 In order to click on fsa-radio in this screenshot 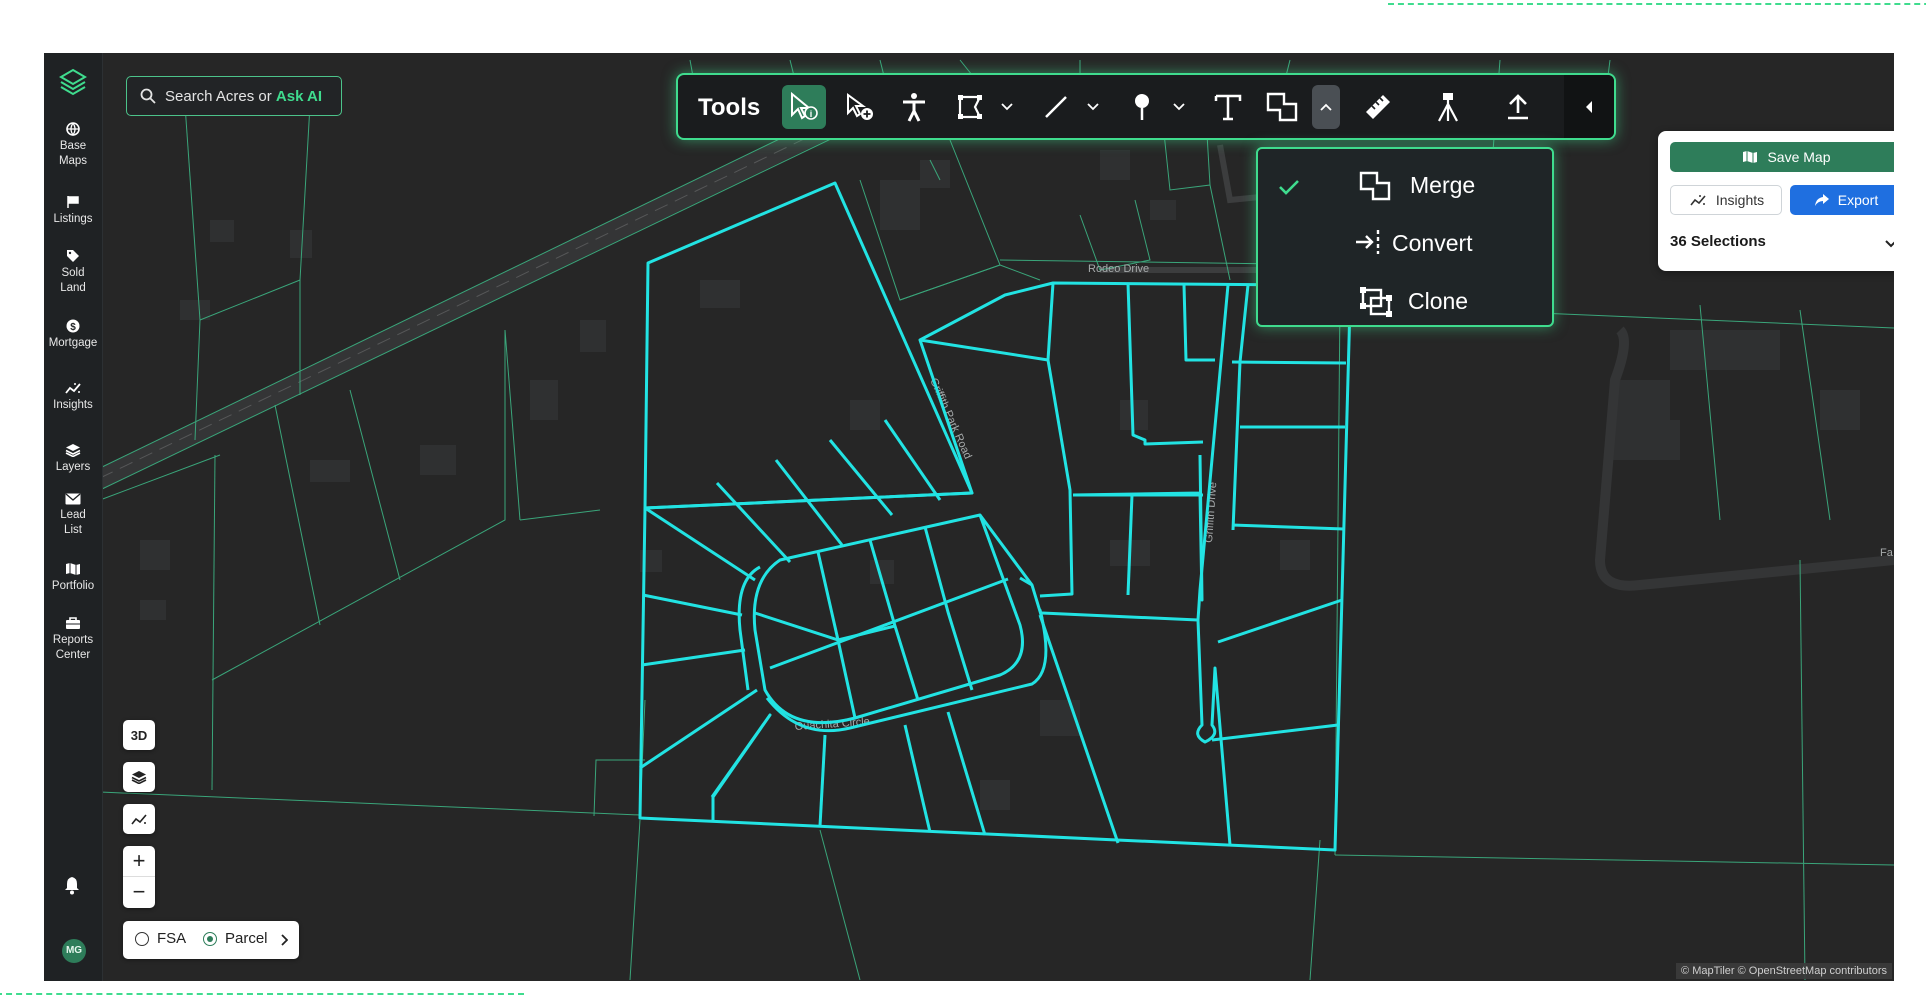, I will do `click(142, 939)`.